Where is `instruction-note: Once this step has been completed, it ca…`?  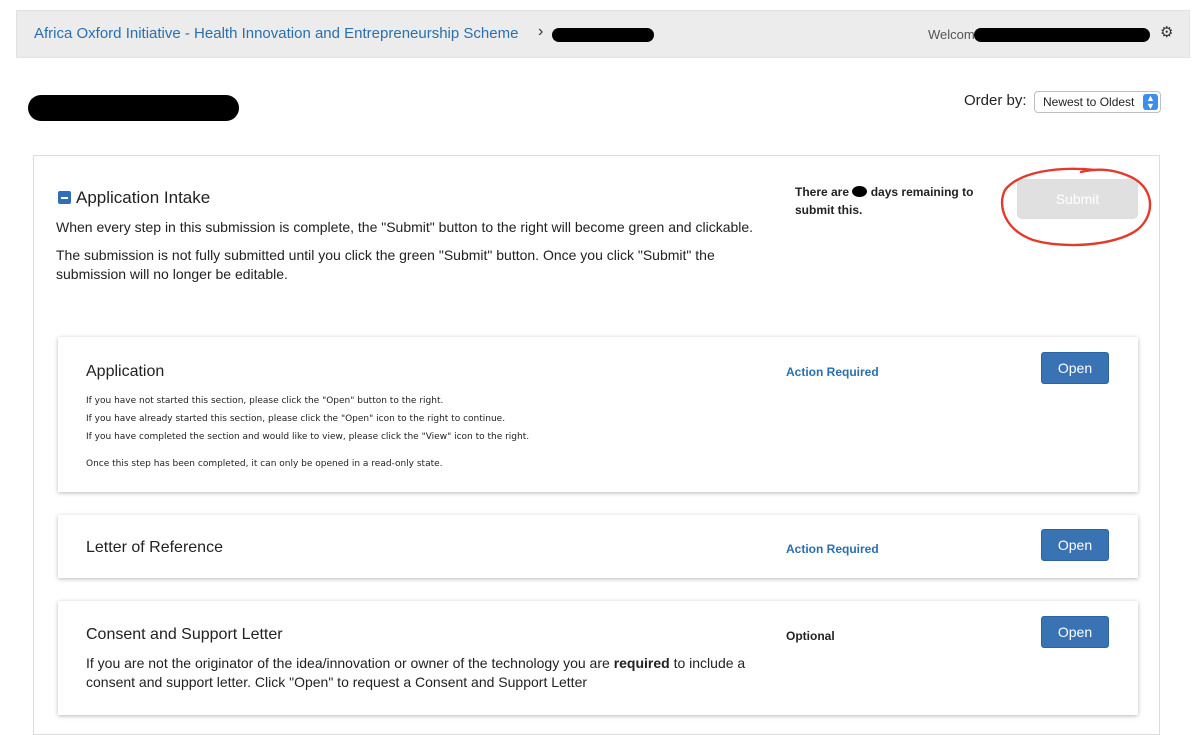
instruction-note: Once this step has been completed, it ca… is located at coordinates (264, 464).